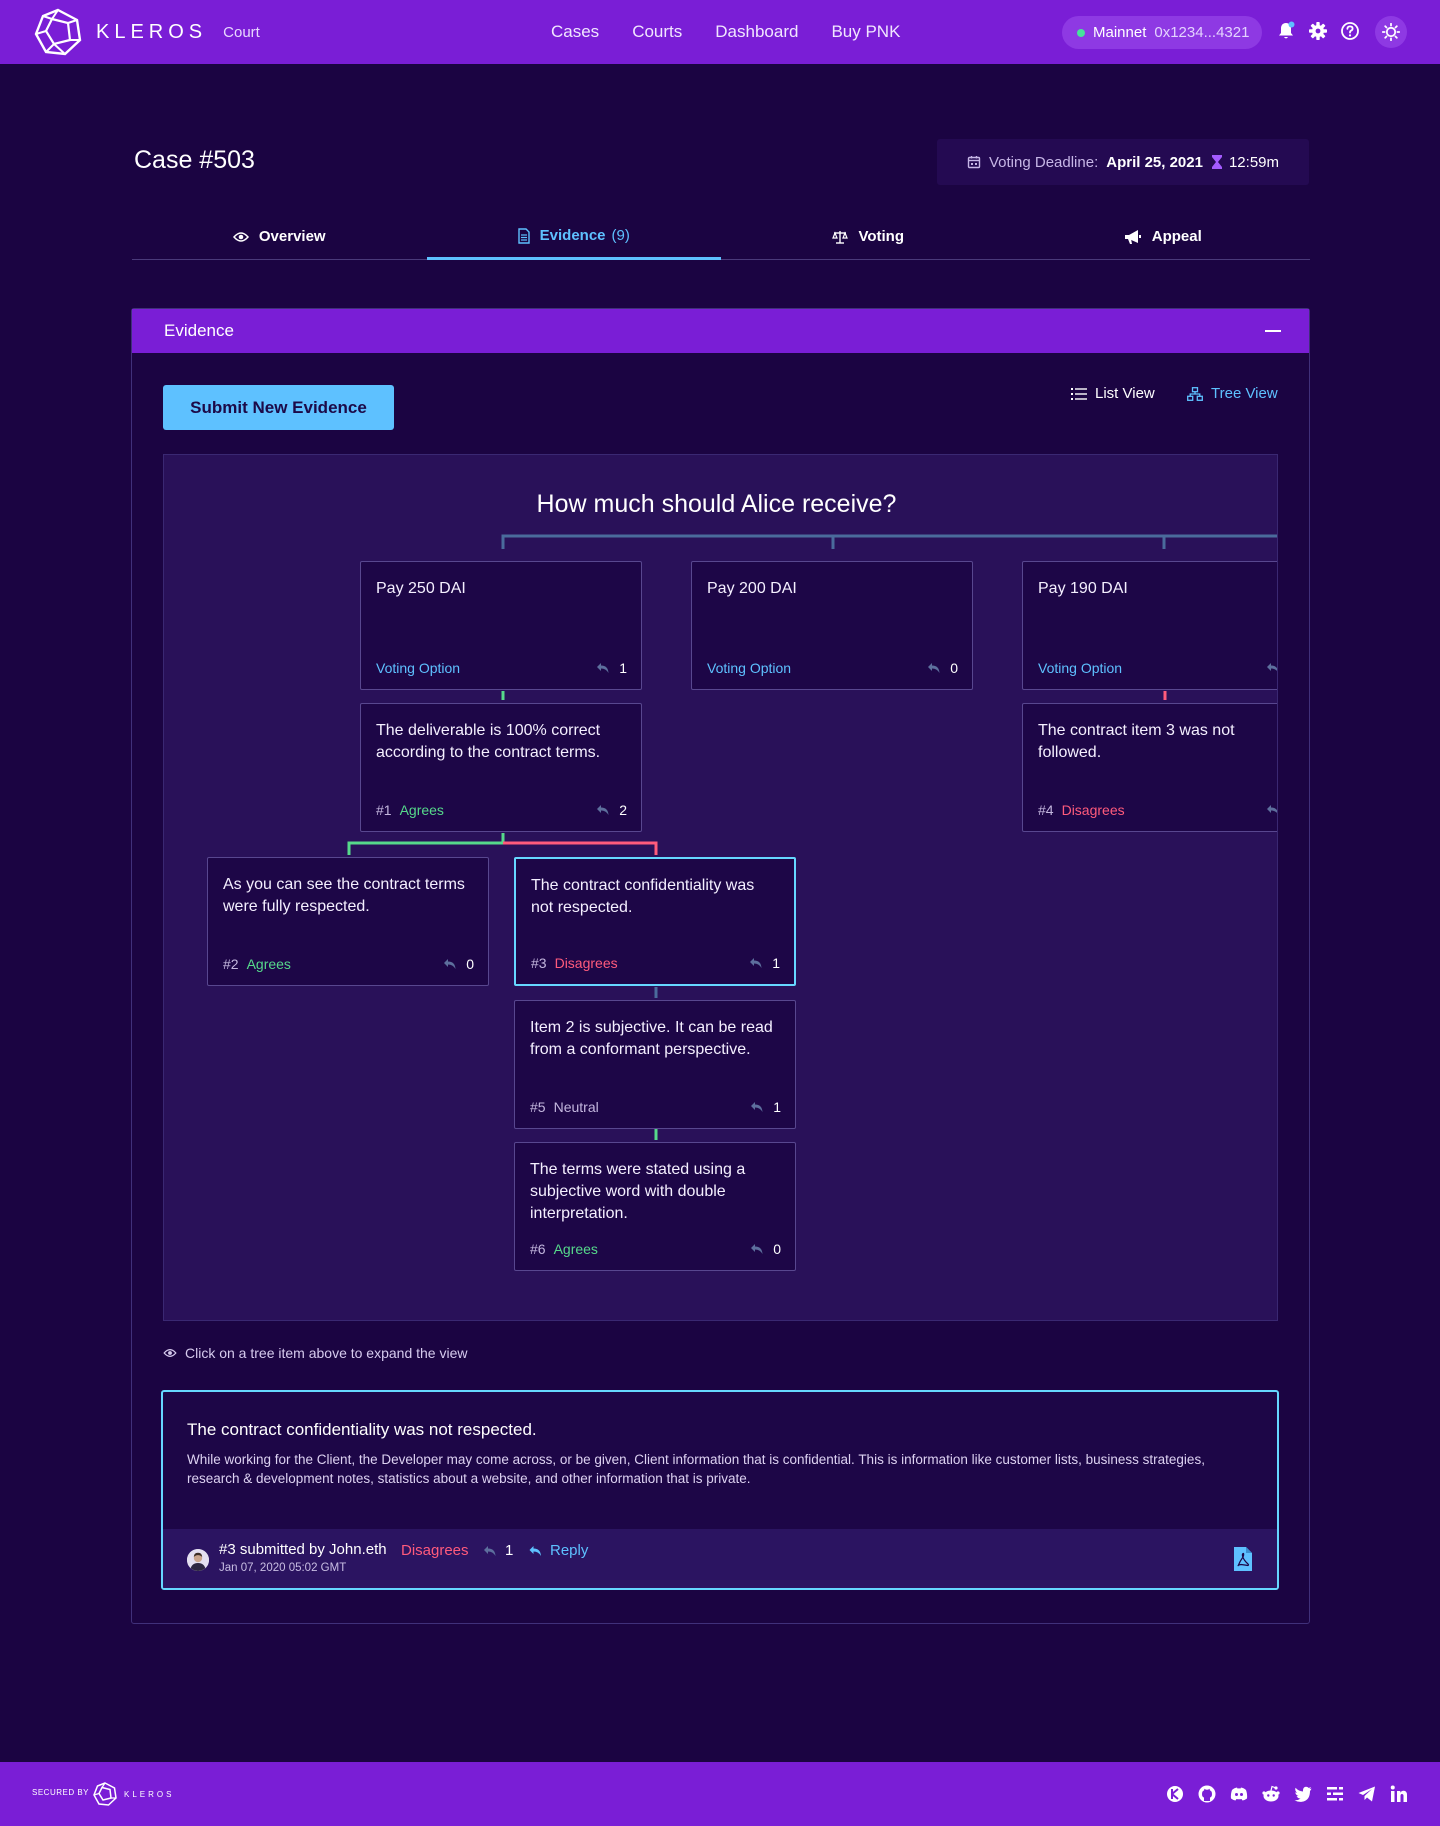 The height and width of the screenshot is (1826, 1440). I want to click on reply-count: 0, so click(765, 1249).